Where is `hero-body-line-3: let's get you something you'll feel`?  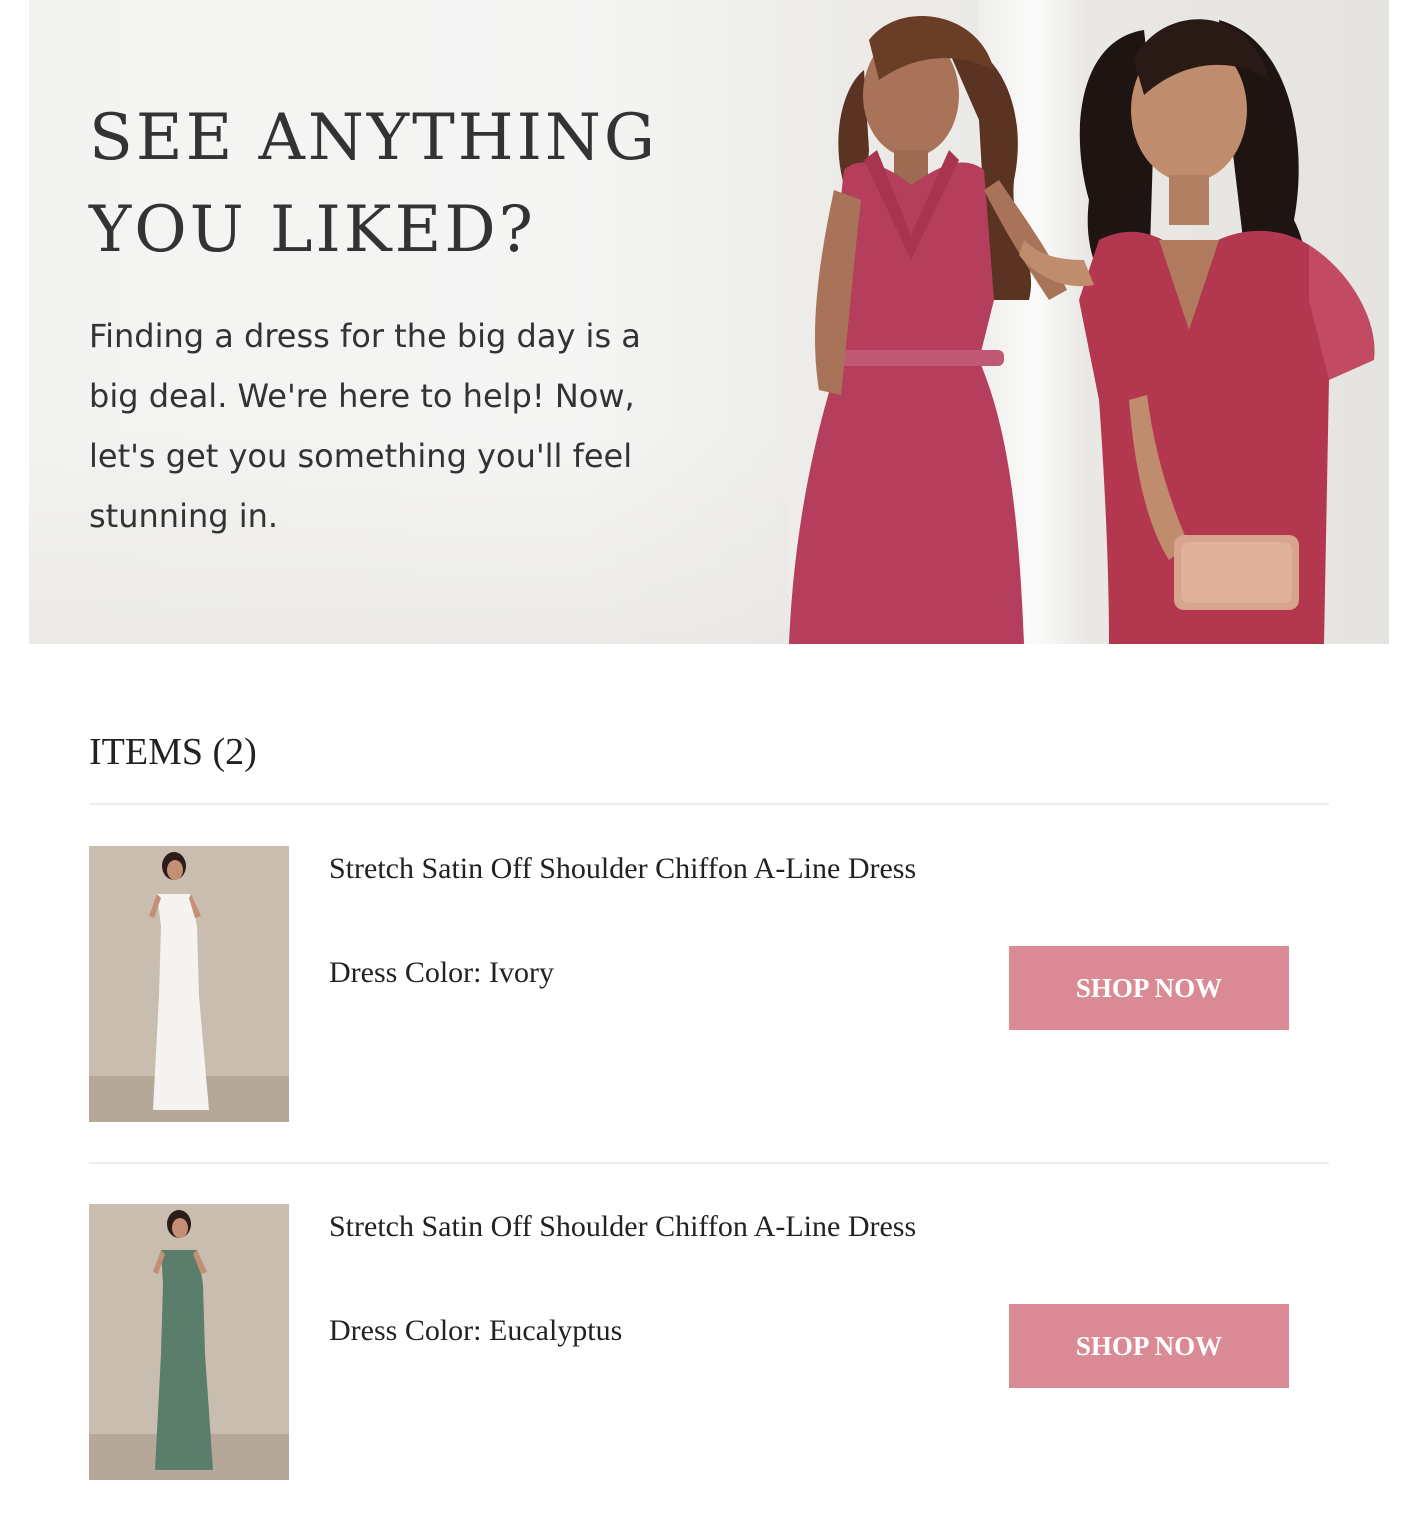
hero-body-line-3: let's get you something you'll feel is located at coordinates (361, 456).